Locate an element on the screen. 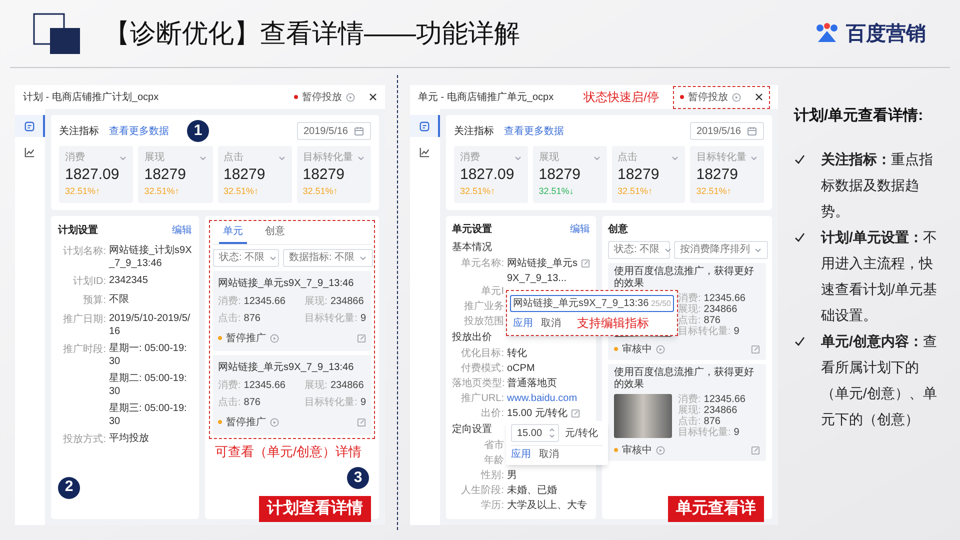  name-input: 网站链接_单元s9X_7_9_13:36 25/50 is located at coordinates (592, 303).